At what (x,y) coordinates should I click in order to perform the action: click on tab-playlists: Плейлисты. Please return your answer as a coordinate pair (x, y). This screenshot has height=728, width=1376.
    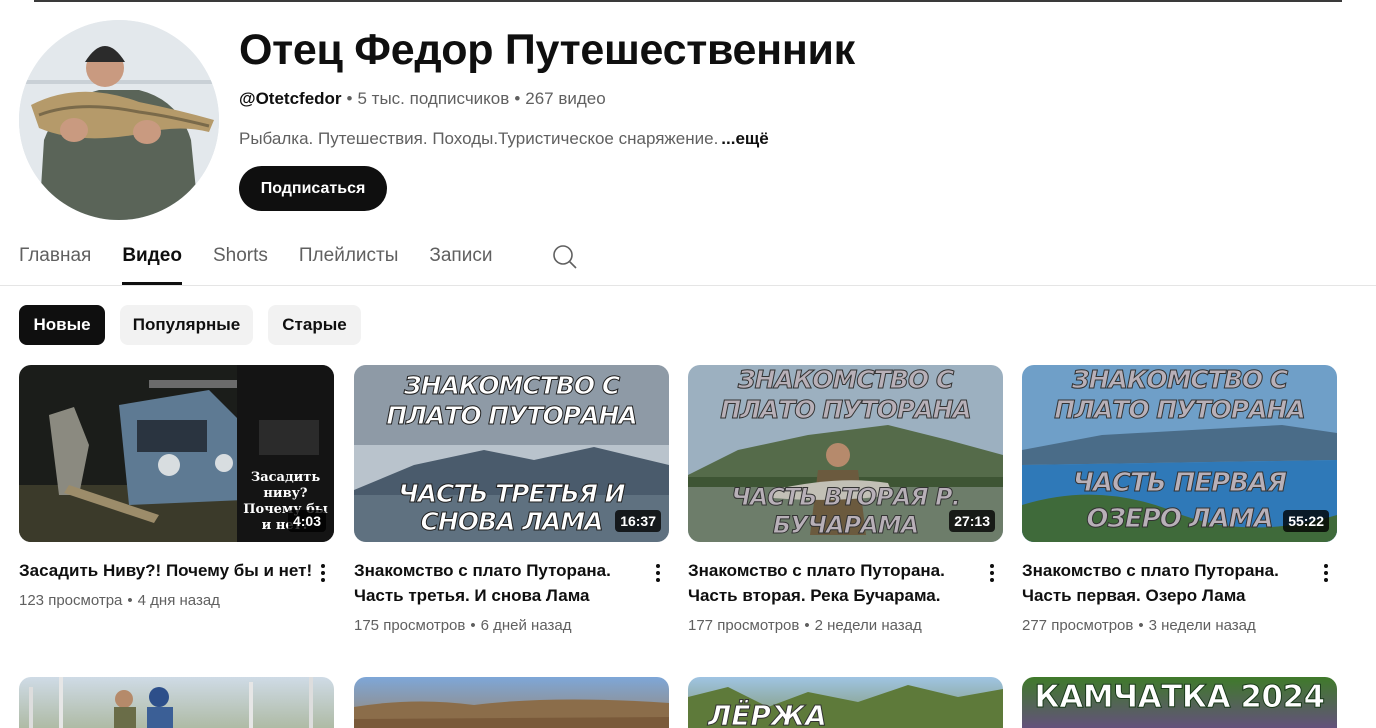
    Looking at the image, I should click on (348, 260).